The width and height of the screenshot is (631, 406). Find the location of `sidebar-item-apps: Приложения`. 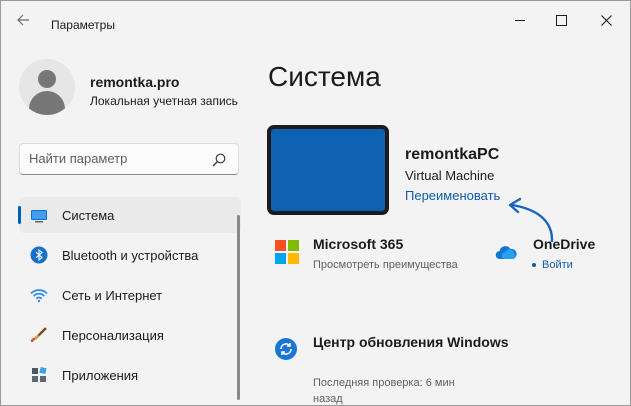

sidebar-item-apps: Приложения is located at coordinates (130, 375).